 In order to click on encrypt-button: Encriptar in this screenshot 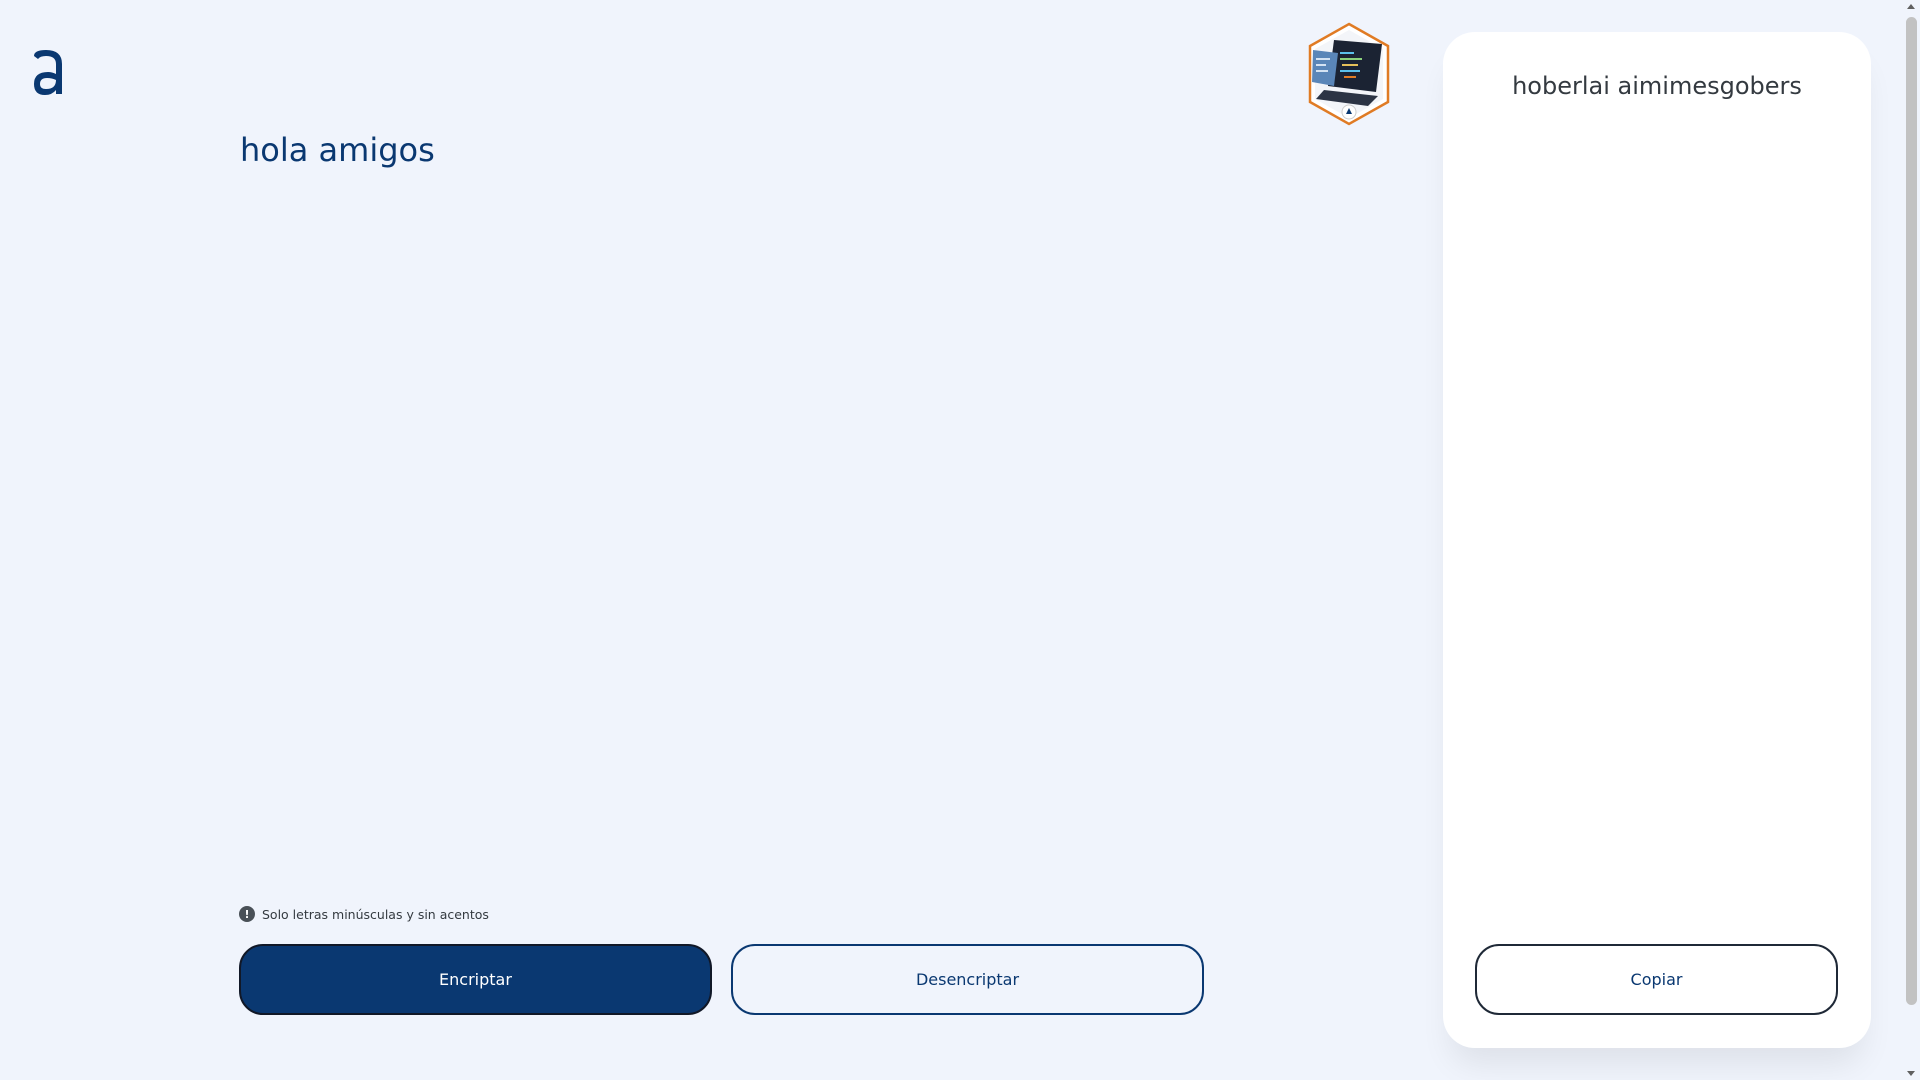, I will do `click(475, 979)`.